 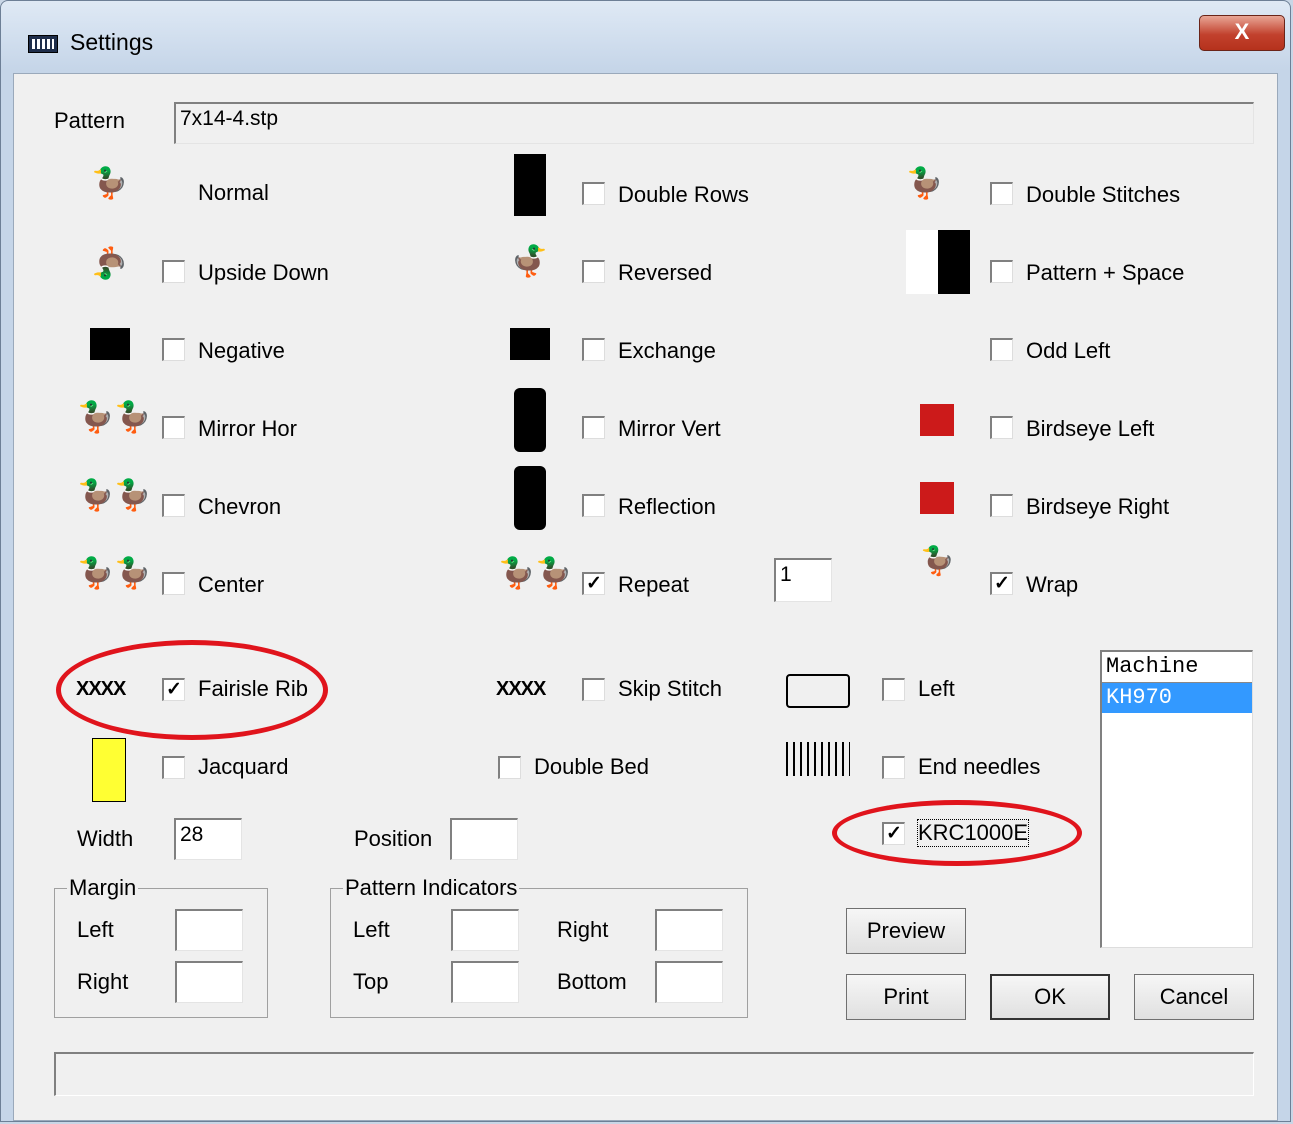 What do you see at coordinates (173, 349) in the screenshot?
I see `negative-checkbox` at bounding box center [173, 349].